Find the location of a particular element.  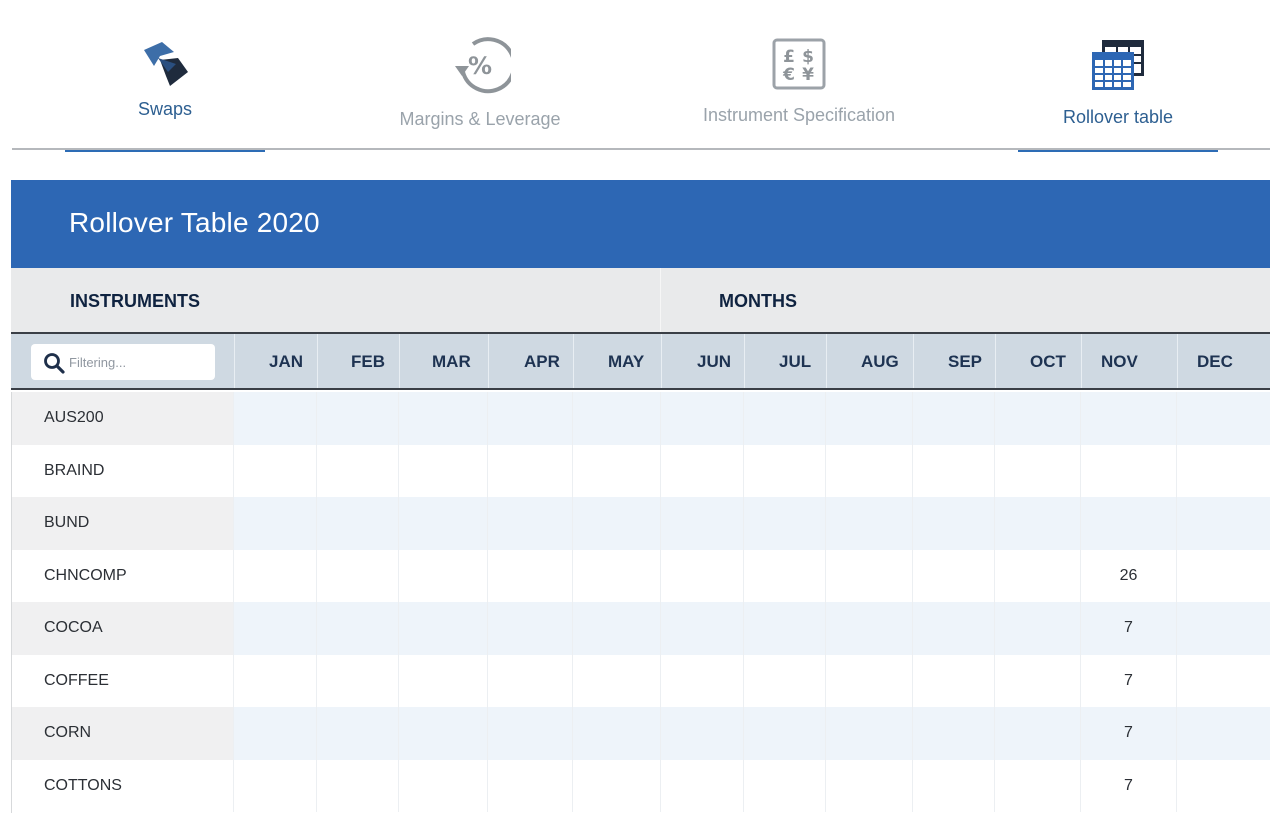

month-cell-nov: 26 is located at coordinates (1128, 575).